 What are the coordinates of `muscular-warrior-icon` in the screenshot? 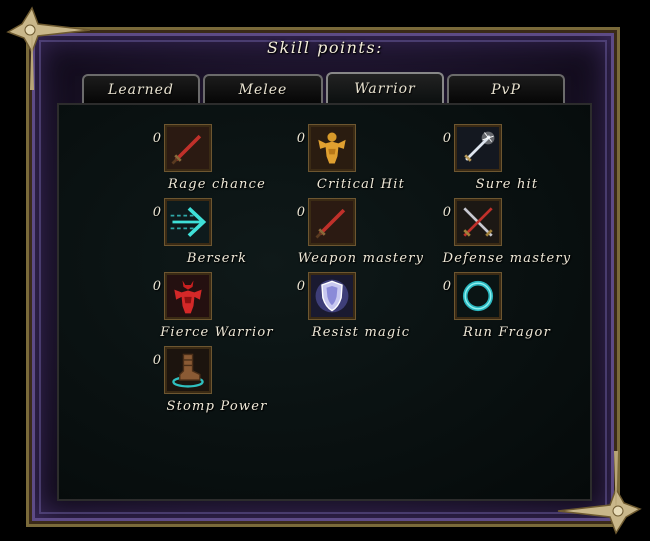 It's located at (332, 148).